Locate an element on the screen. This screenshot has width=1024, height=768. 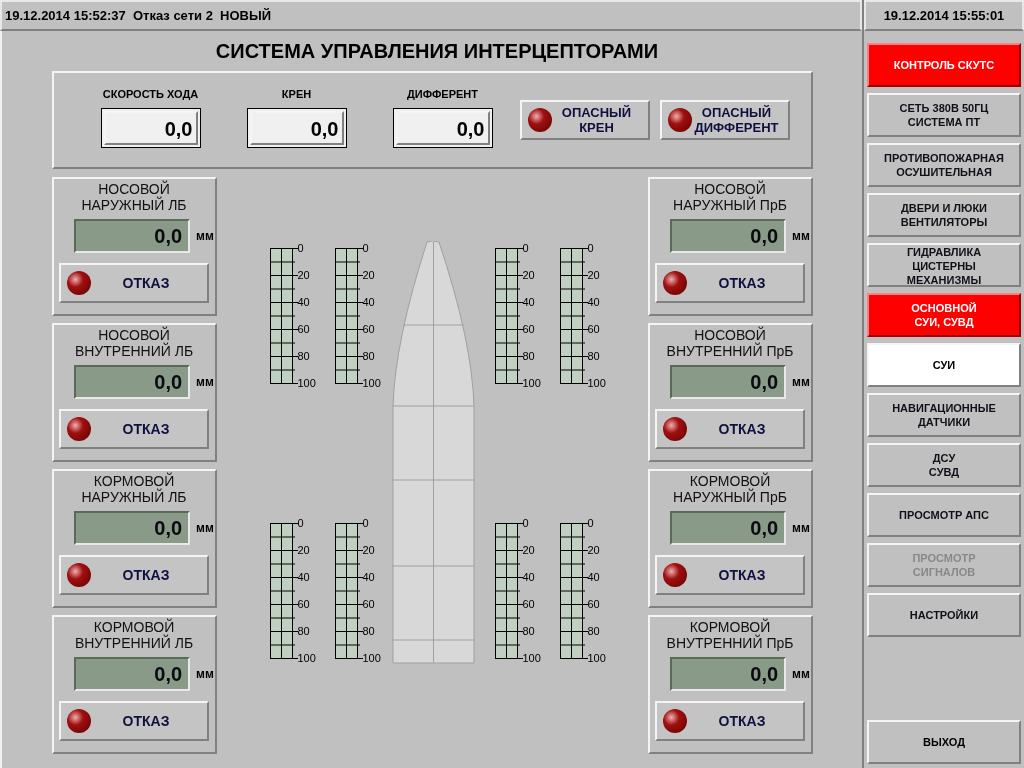
nav-button: СУИ is located at coordinates (944, 365).